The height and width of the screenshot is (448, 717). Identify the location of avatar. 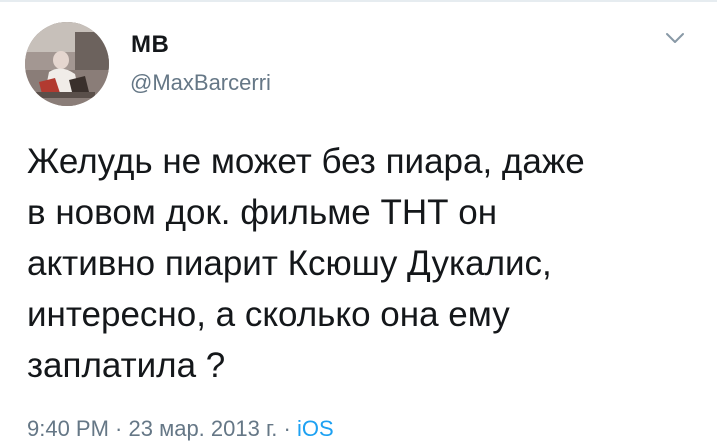
(67, 64).